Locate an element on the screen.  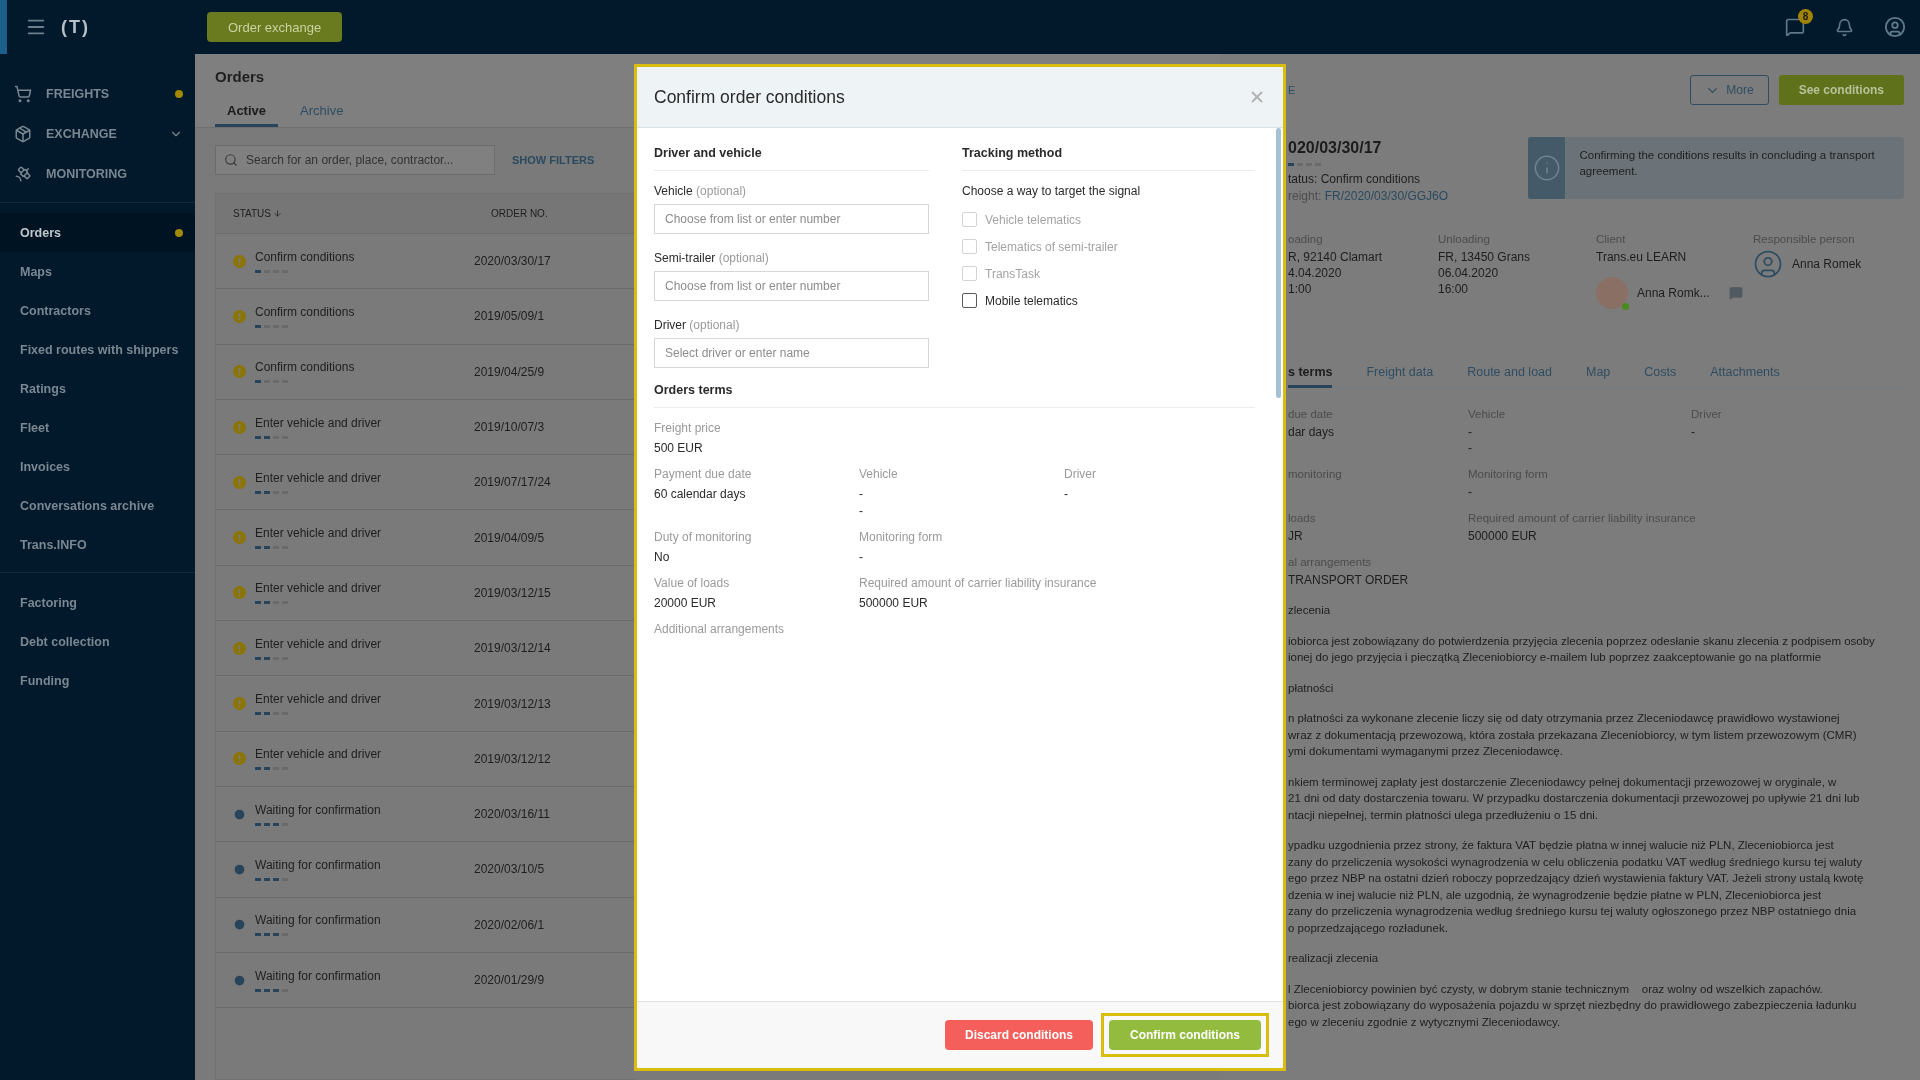
box-icon is located at coordinates (23, 134).